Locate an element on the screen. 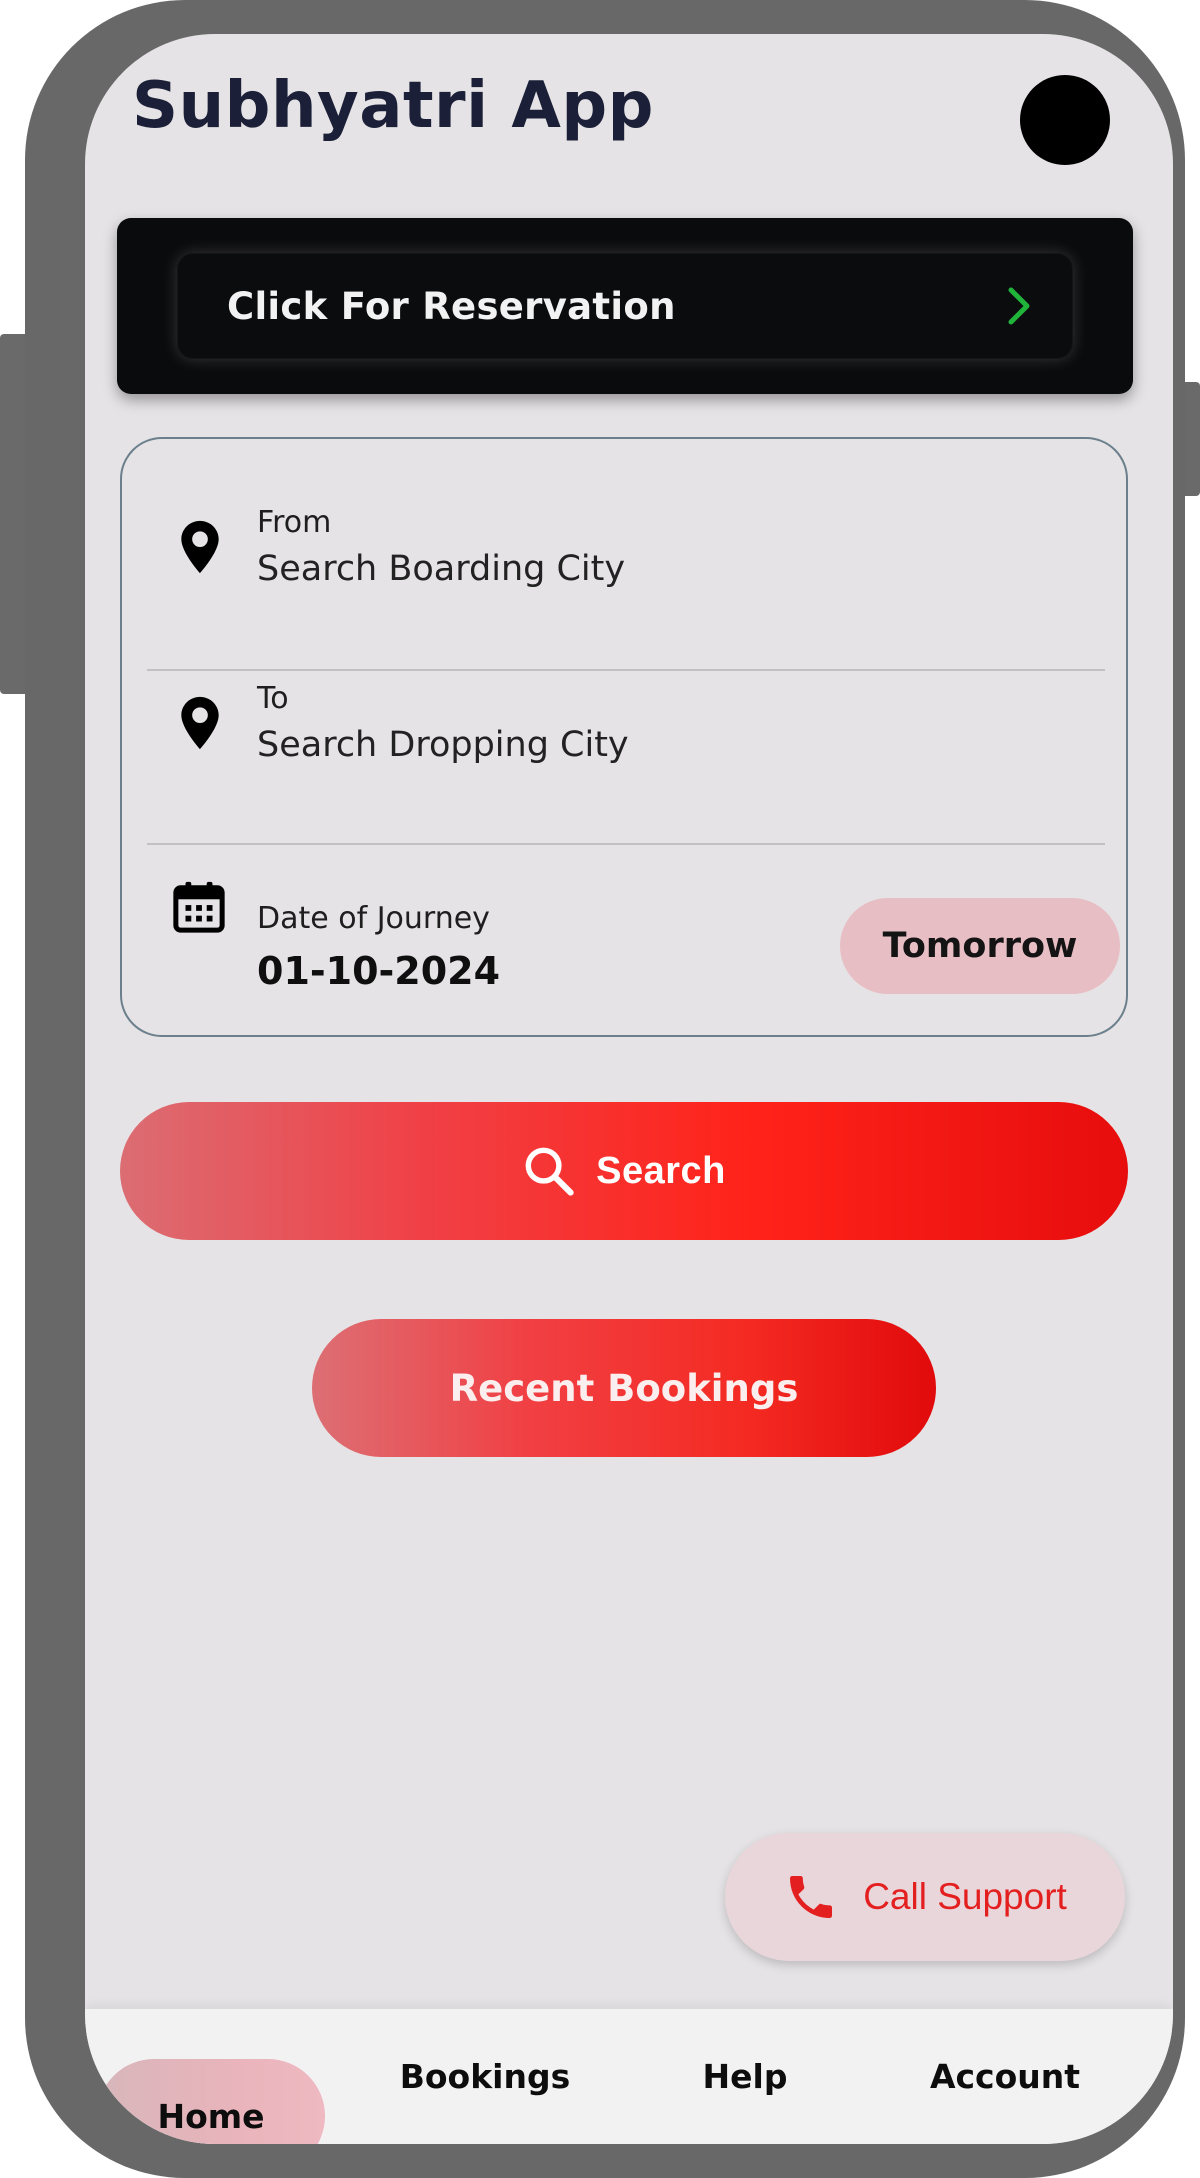  recent-bookings-button: Recent Bookings is located at coordinates (624, 1388).